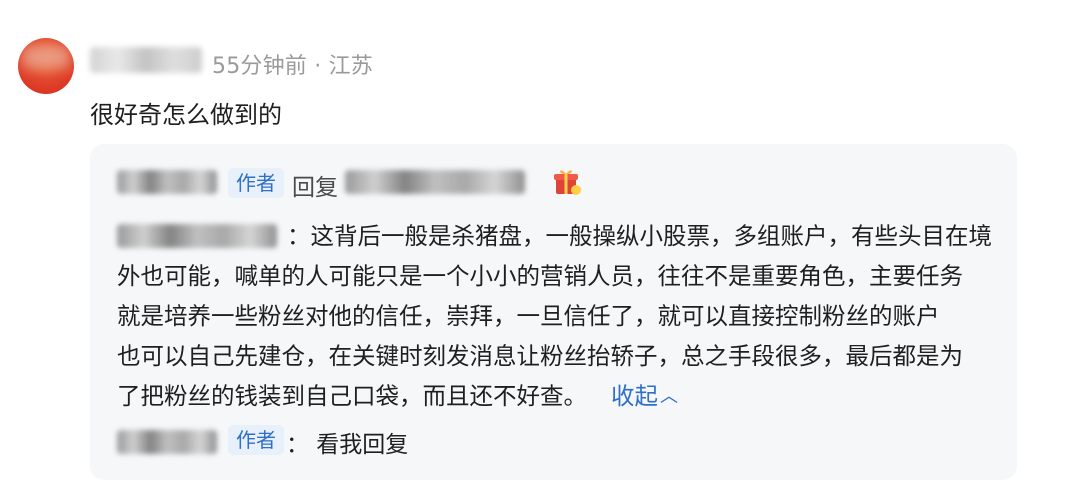 The image size is (1080, 494). I want to click on reply-target-blurred, so click(435, 182).